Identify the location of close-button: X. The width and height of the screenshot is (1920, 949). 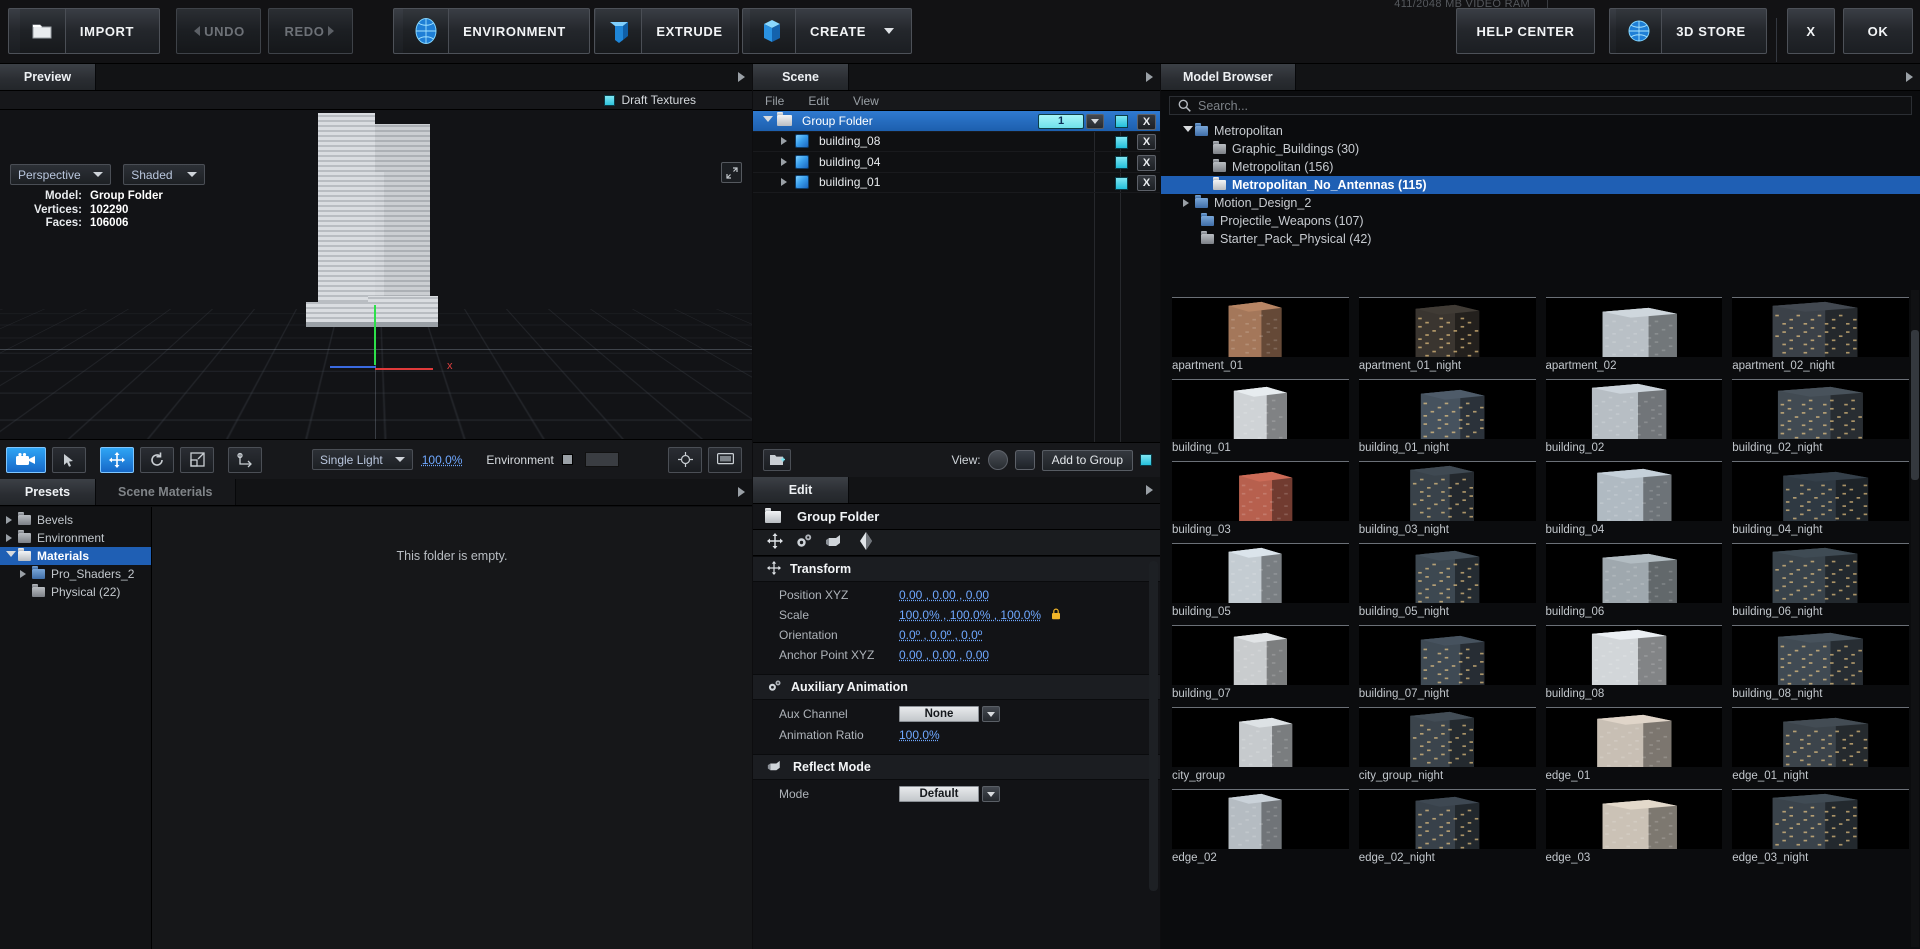
(1811, 31).